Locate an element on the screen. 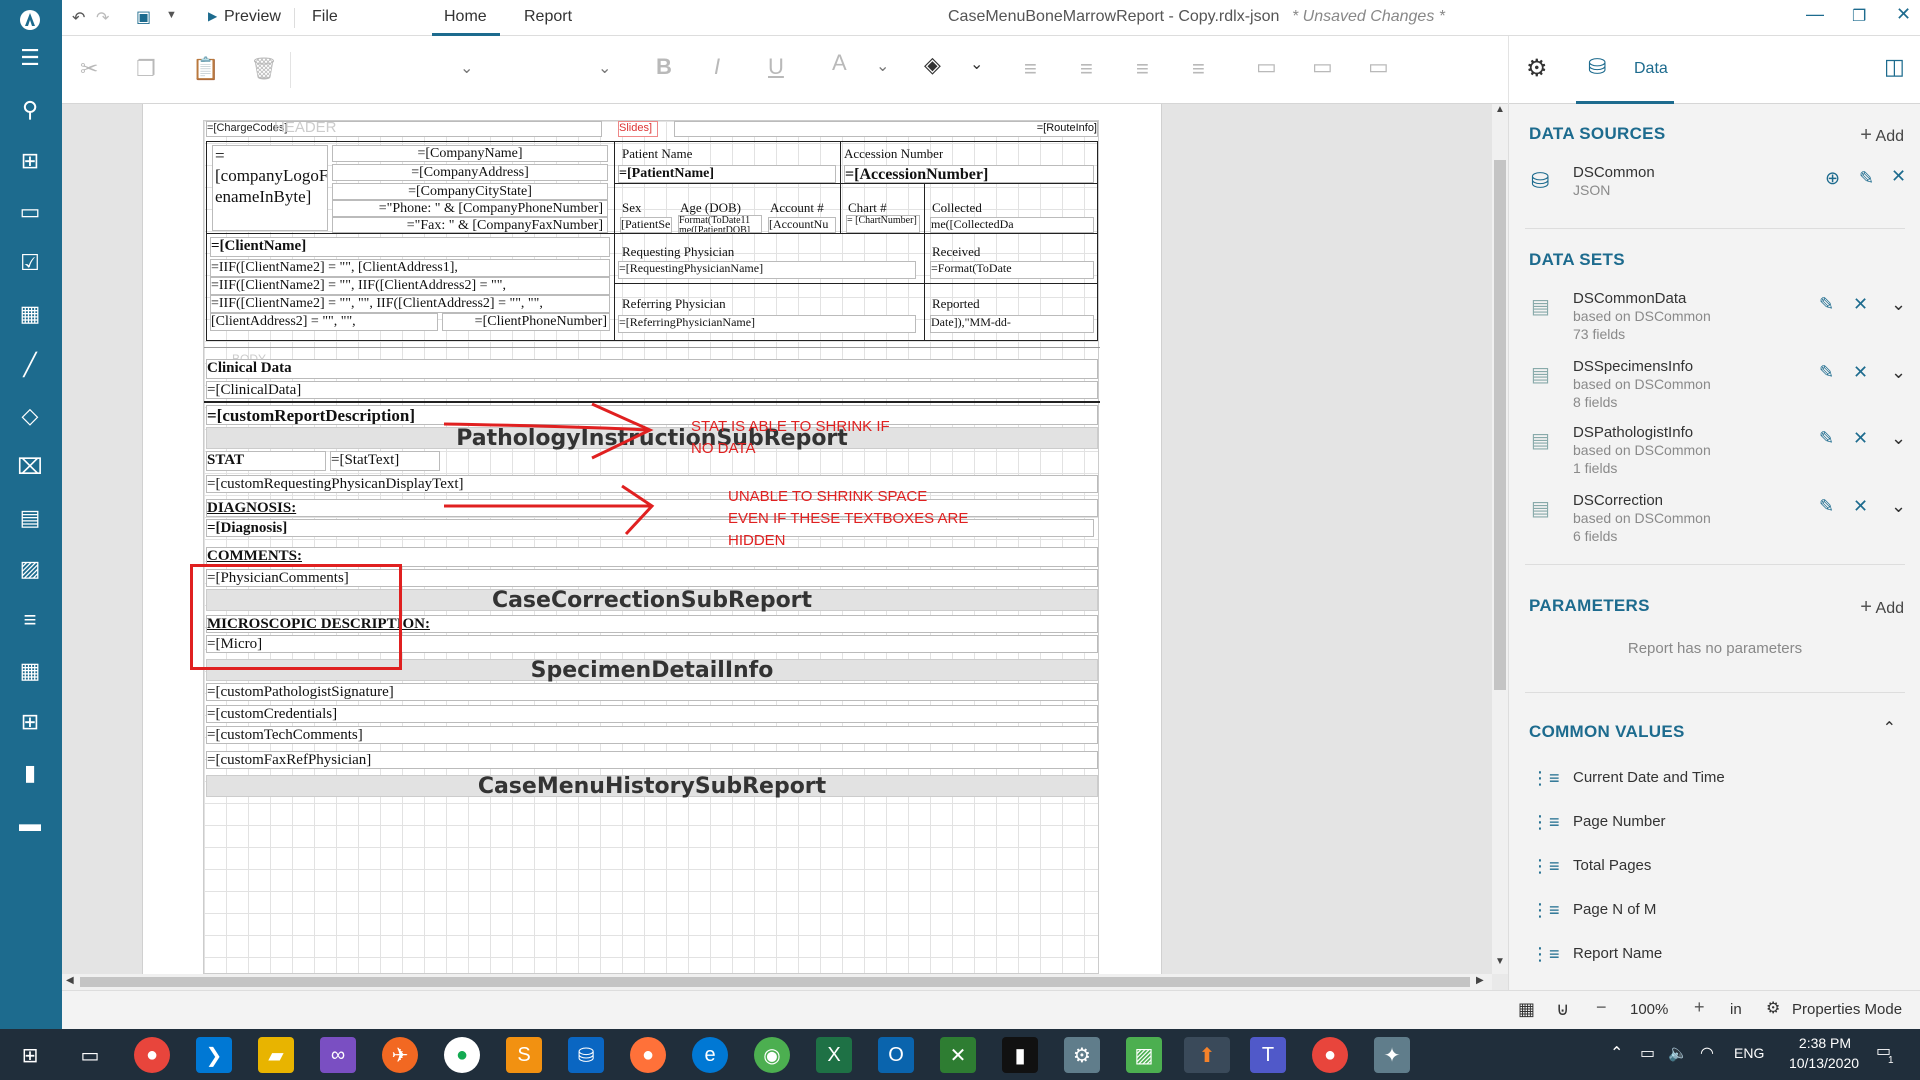 The width and height of the screenshot is (1920, 1080). calendar-tool-icon: ▦ is located at coordinates (30, 671).